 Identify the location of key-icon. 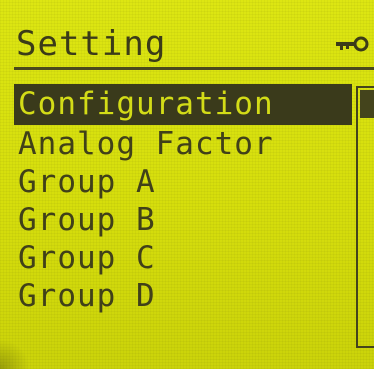
(352, 44).